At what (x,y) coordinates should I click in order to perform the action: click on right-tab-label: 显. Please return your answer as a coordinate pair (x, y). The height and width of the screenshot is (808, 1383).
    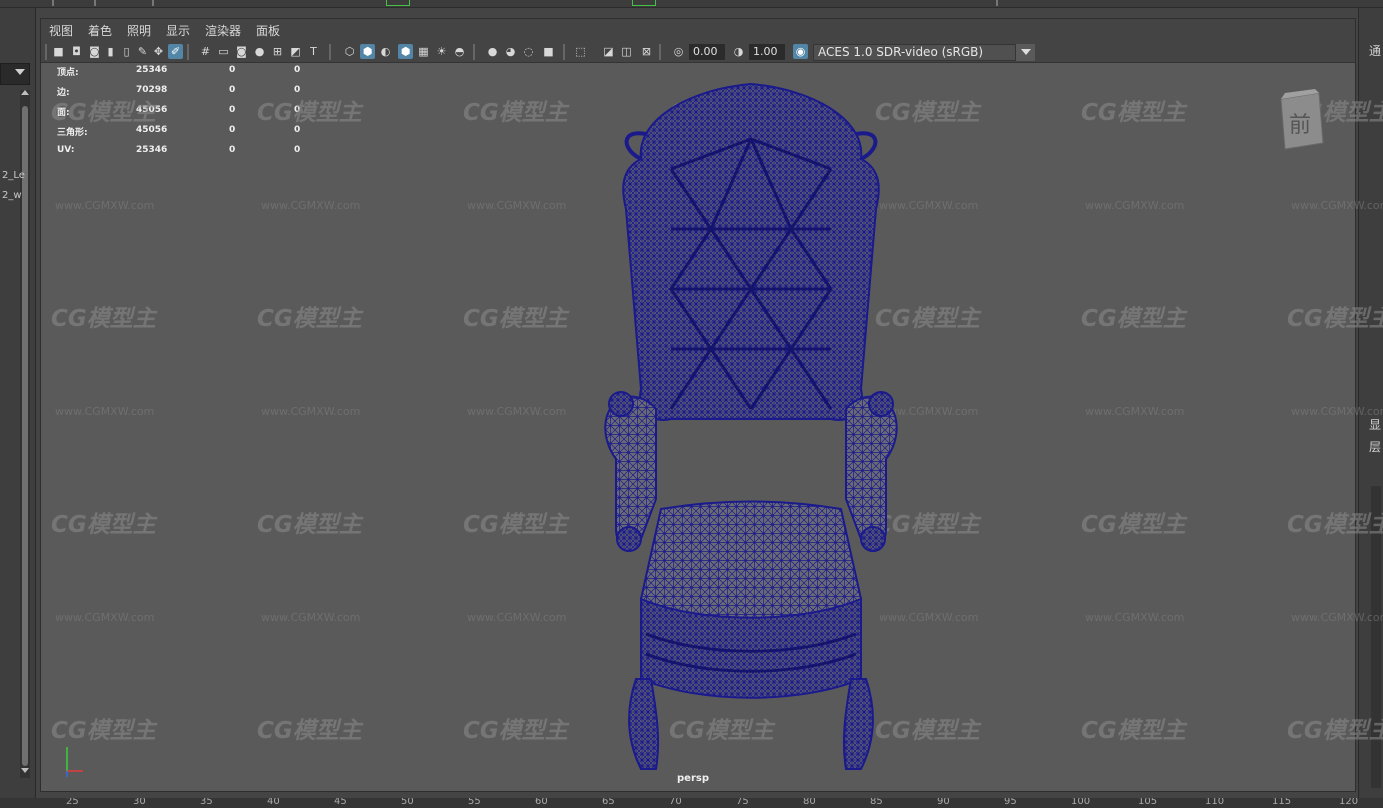
    Looking at the image, I should click on (1375, 424).